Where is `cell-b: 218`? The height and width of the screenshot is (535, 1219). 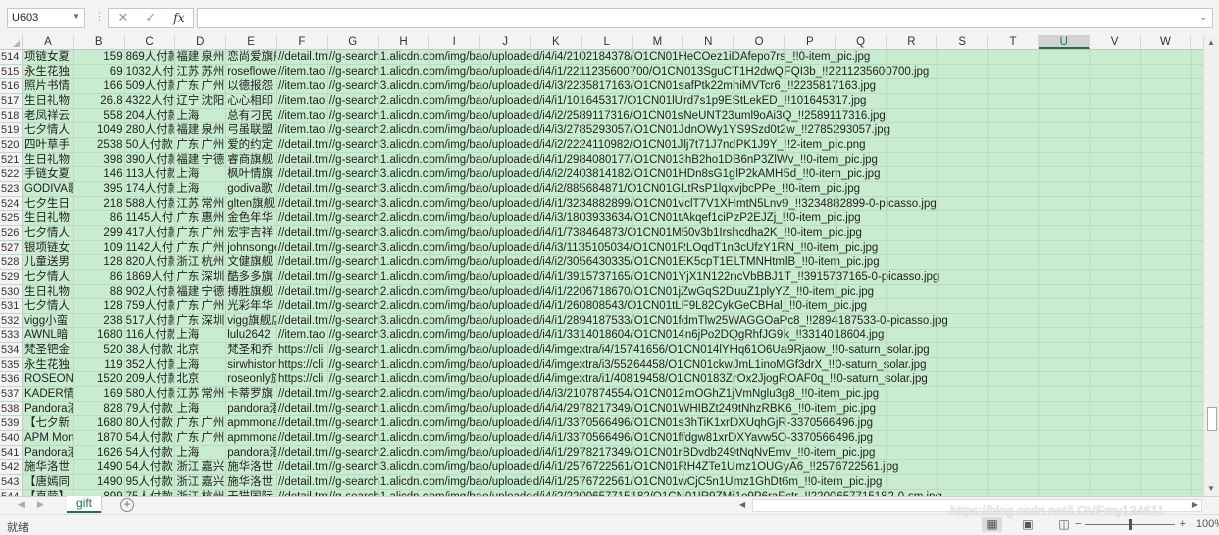 cell-b: 218 is located at coordinates (99, 203).